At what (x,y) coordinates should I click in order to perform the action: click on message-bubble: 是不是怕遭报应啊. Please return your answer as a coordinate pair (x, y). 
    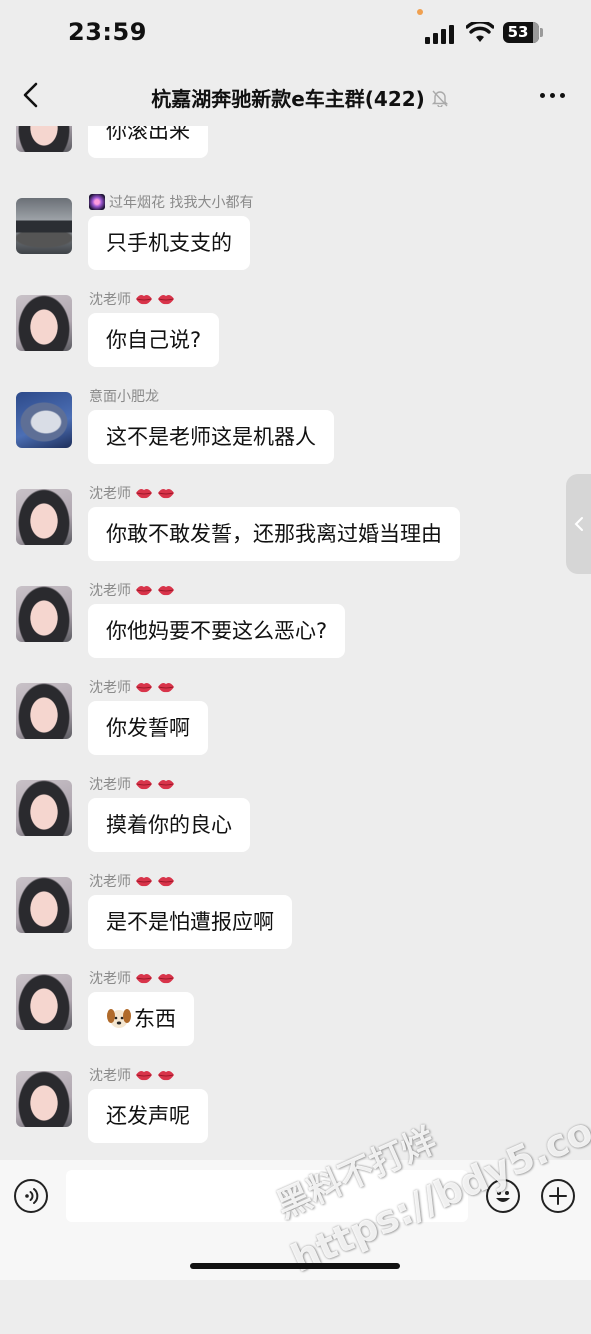
    Looking at the image, I should click on (190, 922).